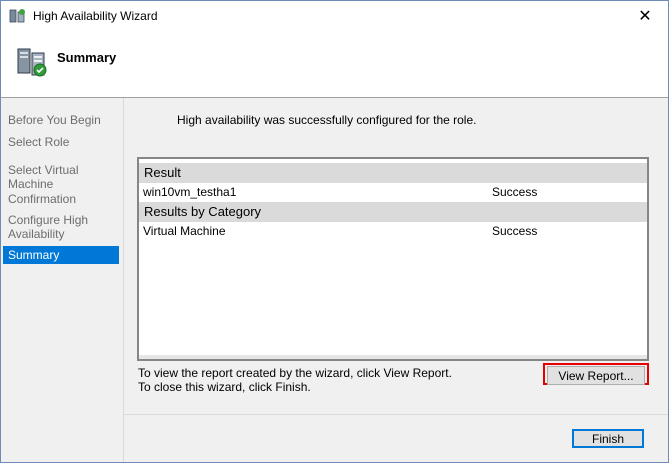 This screenshot has width=669, height=463. Describe the element at coordinates (184, 231) in the screenshot. I see `category-name: Virtual Machine` at that location.